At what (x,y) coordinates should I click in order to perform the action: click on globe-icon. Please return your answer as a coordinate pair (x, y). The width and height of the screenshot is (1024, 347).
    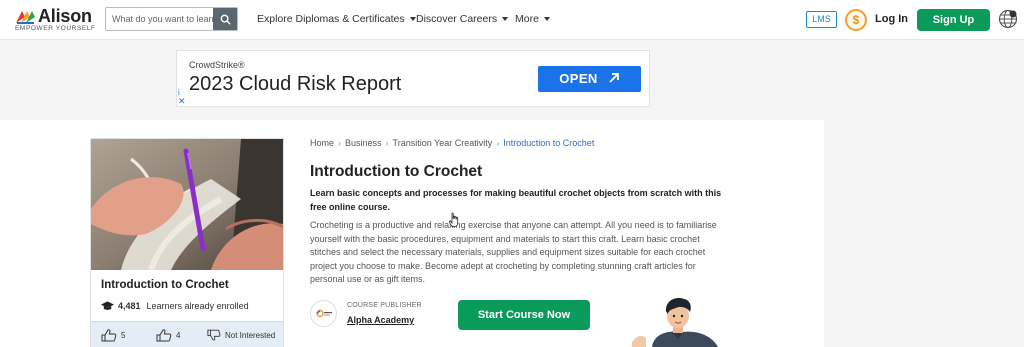
    Looking at the image, I should click on (1008, 19).